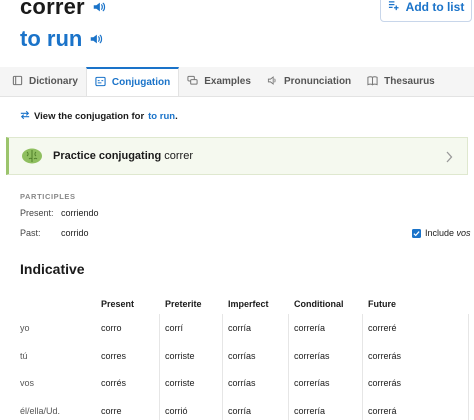 This screenshot has width=474, height=420. What do you see at coordinates (183, 304) in the screenshot?
I see `column-header-preterite: Preterite` at bounding box center [183, 304].